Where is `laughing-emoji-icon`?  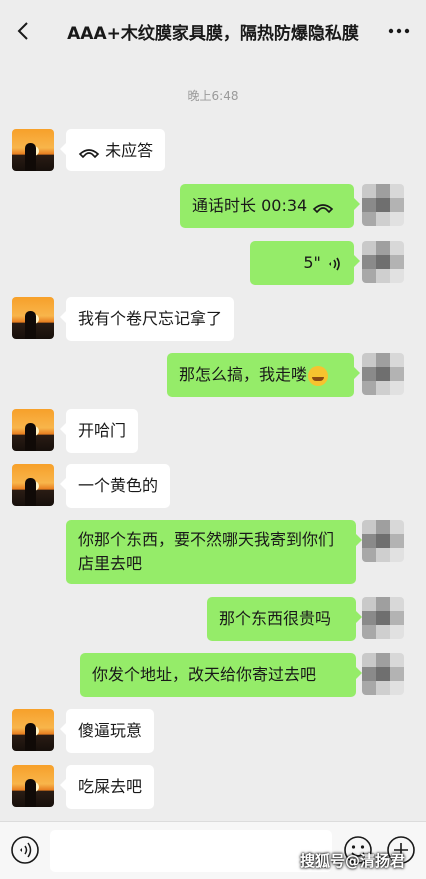
laughing-emoji-icon is located at coordinates (318, 375).